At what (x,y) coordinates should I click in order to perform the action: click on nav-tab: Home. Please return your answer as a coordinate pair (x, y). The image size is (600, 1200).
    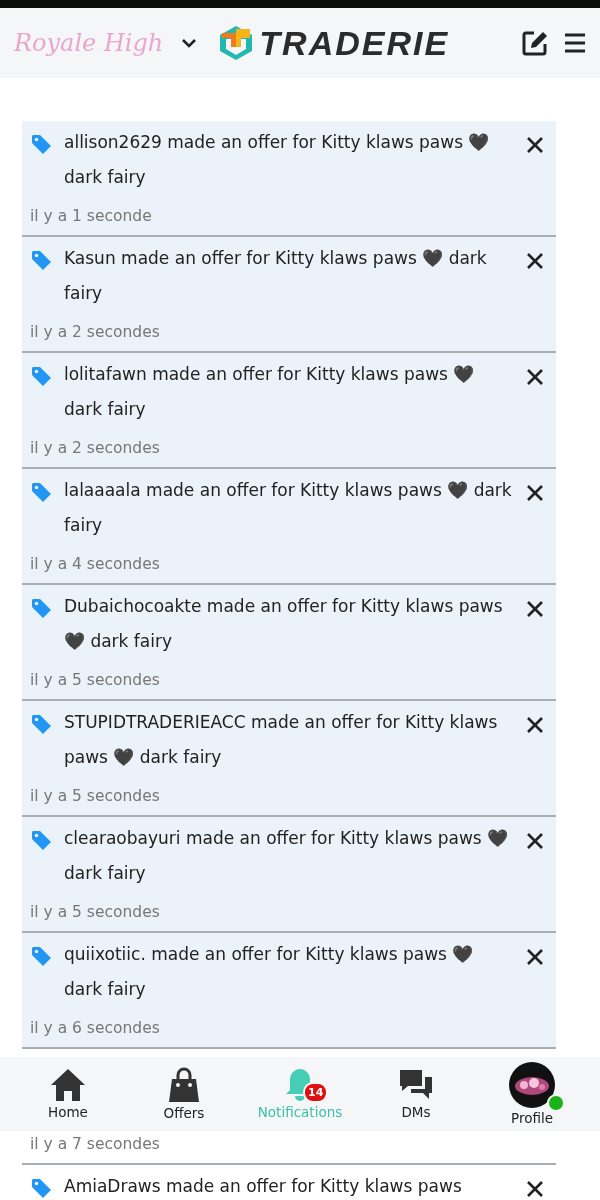
    Looking at the image, I should click on (68, 1094).